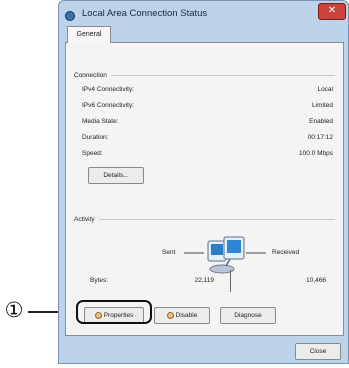 Image resolution: width=349 pixels, height=368 pixels. Describe the element at coordinates (204, 280) in the screenshot. I see `bytes-sent-value: 22,119` at that location.